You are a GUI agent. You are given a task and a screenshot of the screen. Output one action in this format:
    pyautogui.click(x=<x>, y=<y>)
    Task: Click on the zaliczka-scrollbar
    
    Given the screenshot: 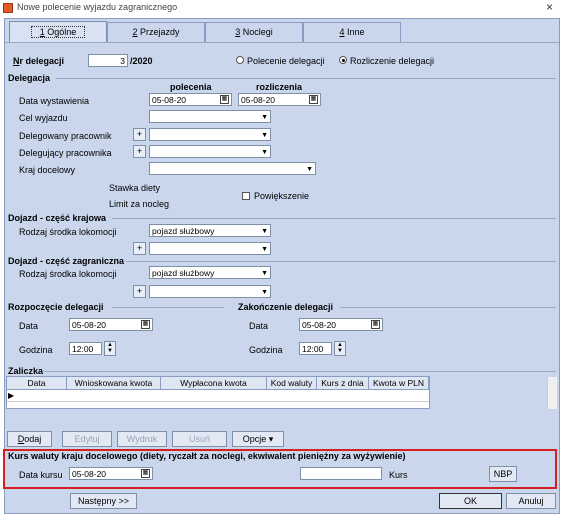 What is the action you would take?
    pyautogui.click(x=552, y=393)
    